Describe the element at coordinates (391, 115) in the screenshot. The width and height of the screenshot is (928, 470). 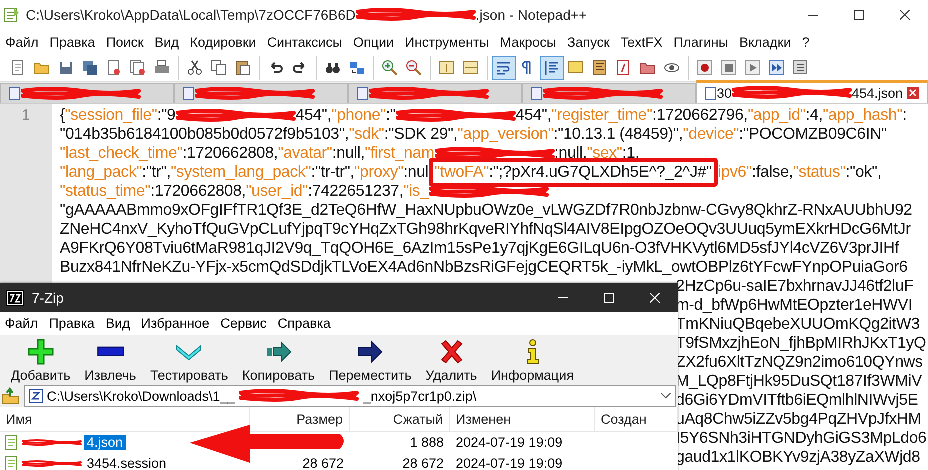
I see `json-text: :"` at that location.